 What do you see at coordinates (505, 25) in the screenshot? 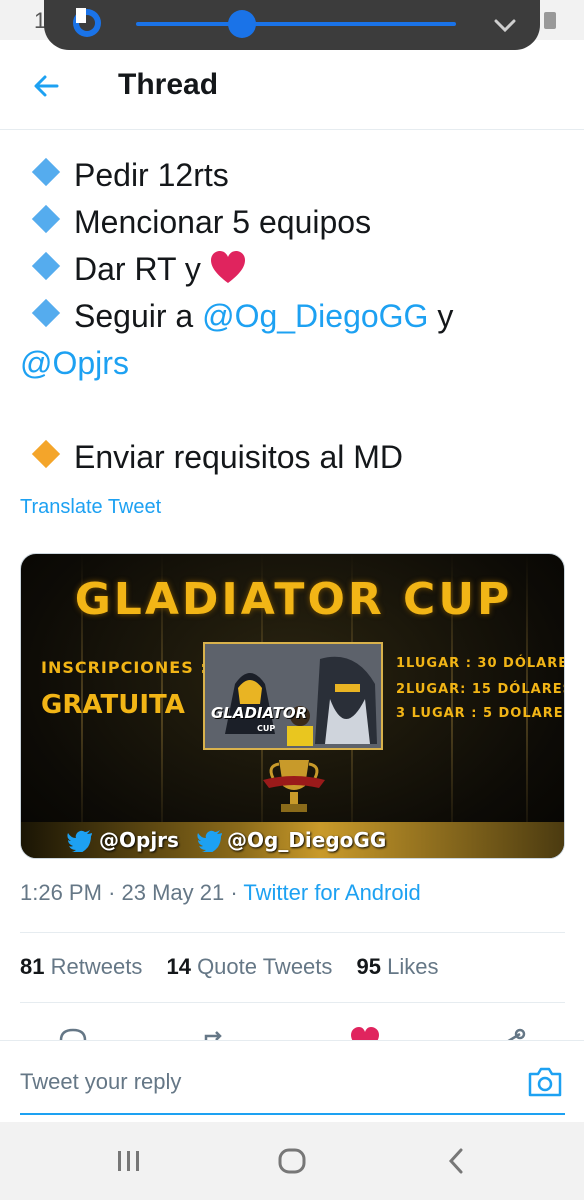
I see `chevron-down-icon` at bounding box center [505, 25].